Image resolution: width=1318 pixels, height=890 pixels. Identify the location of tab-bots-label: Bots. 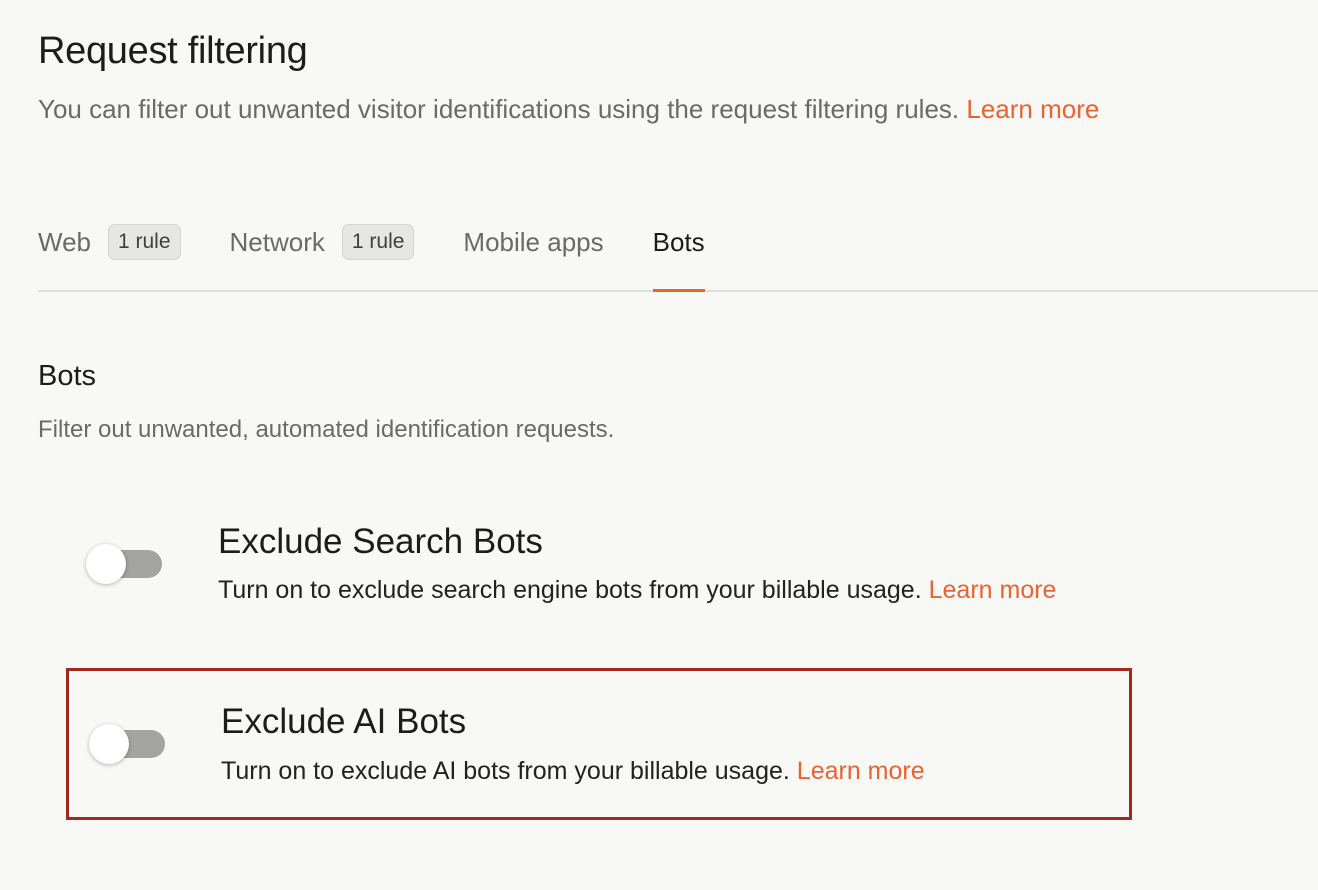
(678, 241).